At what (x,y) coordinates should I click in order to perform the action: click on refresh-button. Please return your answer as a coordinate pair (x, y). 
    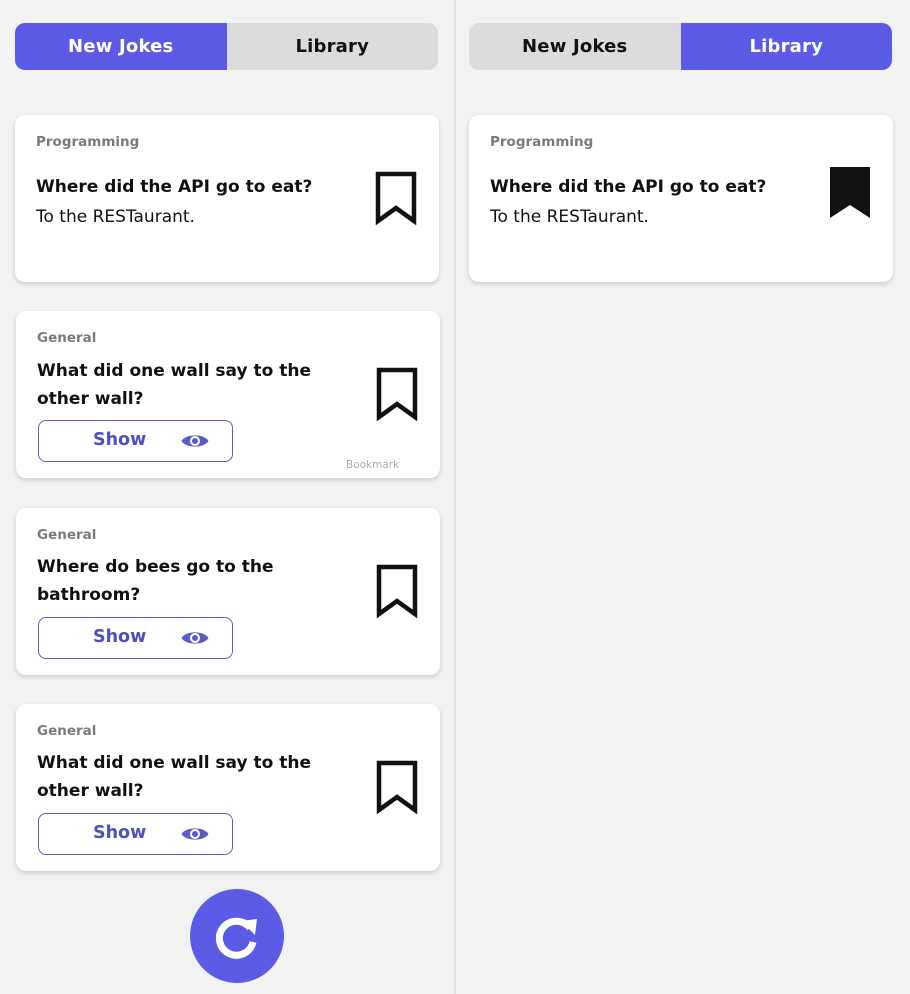
    Looking at the image, I should click on (237, 936).